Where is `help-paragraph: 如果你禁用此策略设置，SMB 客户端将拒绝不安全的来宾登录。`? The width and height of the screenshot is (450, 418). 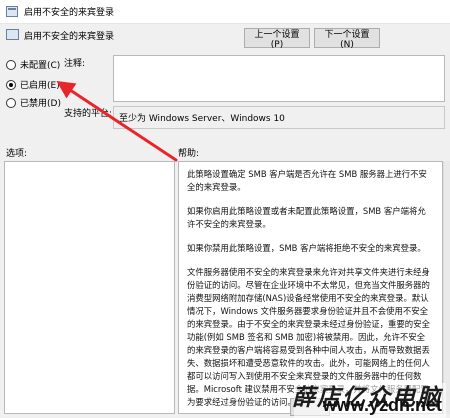
help-paragraph: 如果你禁用此策略设置，SMB 客户端将拒绝不安全的来宾登录。 is located at coordinates (306, 248).